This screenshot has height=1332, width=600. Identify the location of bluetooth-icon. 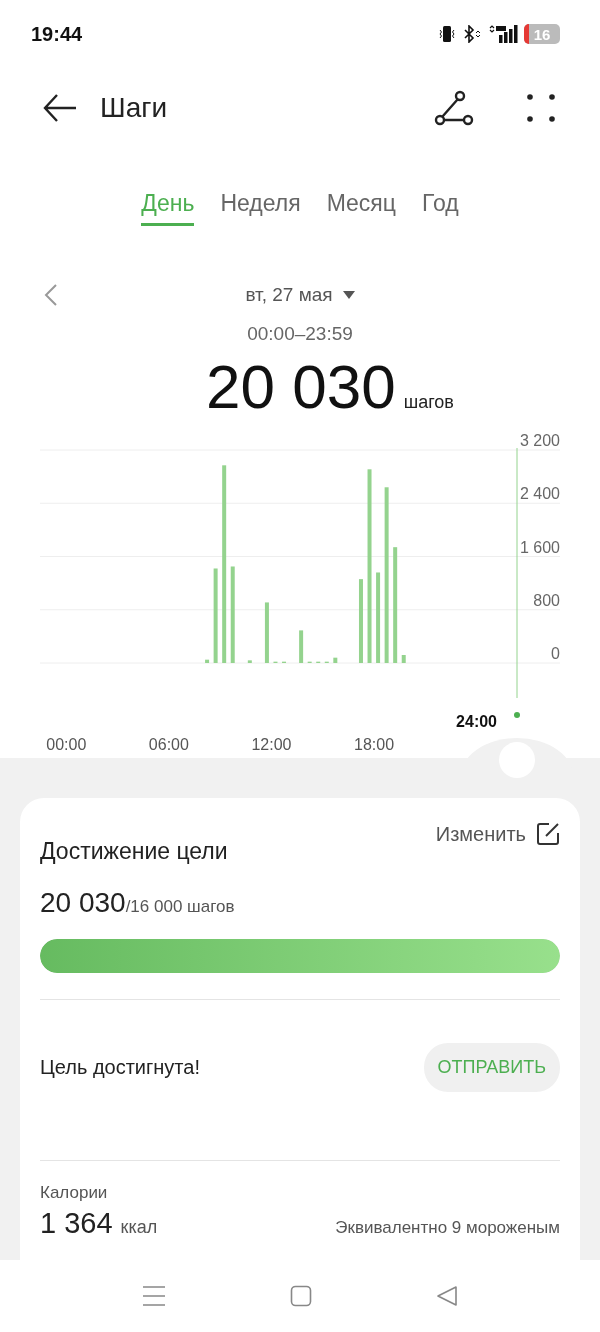
(472, 34).